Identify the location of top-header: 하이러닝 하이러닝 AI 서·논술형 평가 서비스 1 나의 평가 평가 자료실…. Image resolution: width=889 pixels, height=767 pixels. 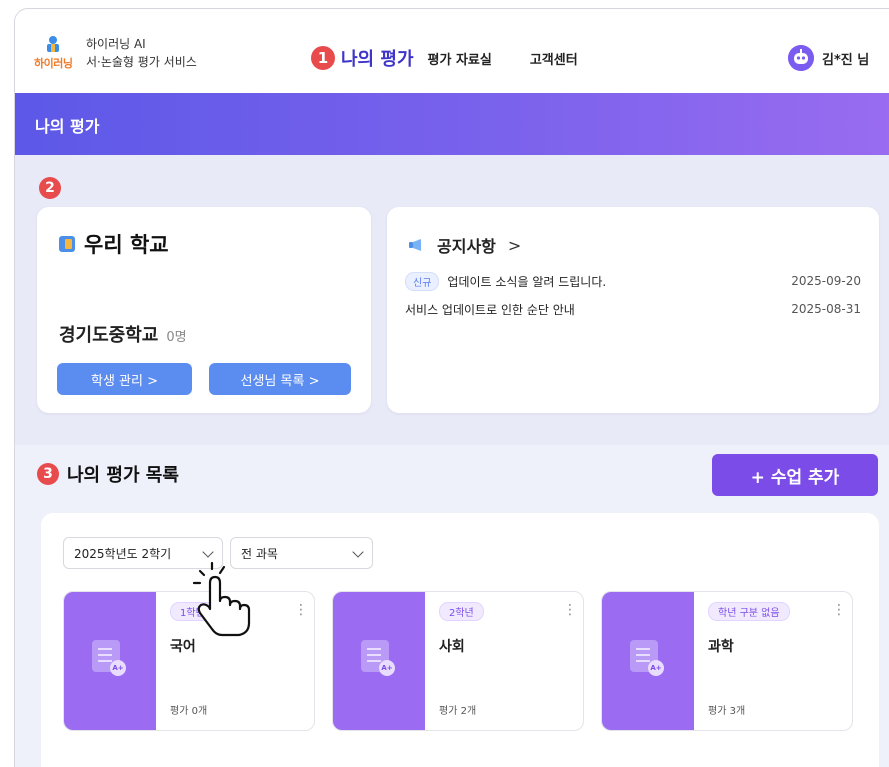
(452, 51).